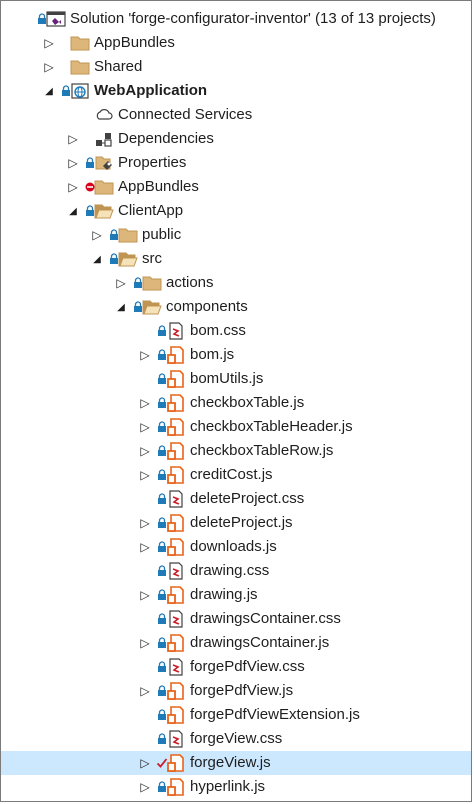  Describe the element at coordinates (104, 139) in the screenshot. I see `dependencies-icon` at that location.